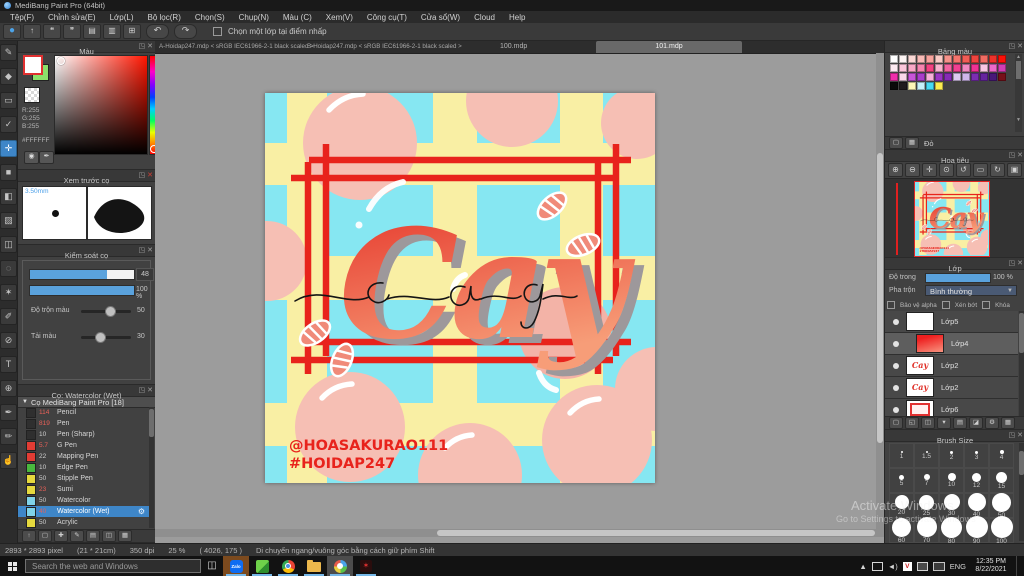 The width and height of the screenshot is (1024, 576). What do you see at coordinates (83, 467) in the screenshot?
I see `brush-item-5: 10 Edge Pen` at bounding box center [83, 467].